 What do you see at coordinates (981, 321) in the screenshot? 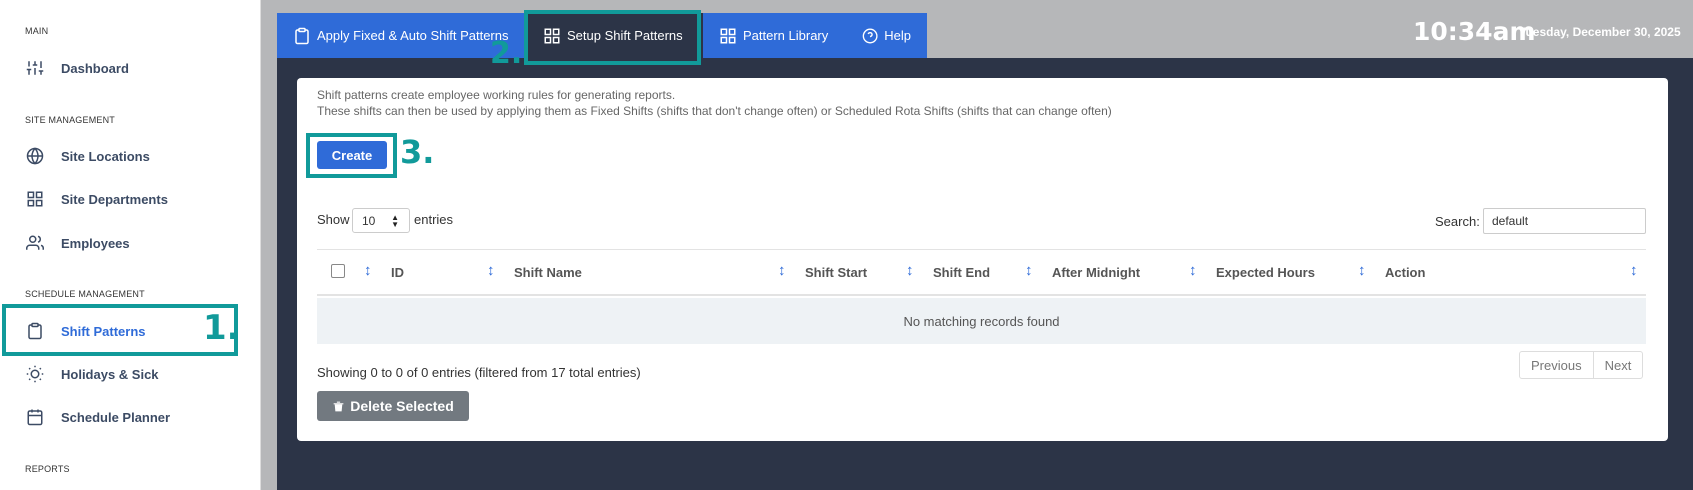
I see `empty-table-message: No matching records found` at bounding box center [981, 321].